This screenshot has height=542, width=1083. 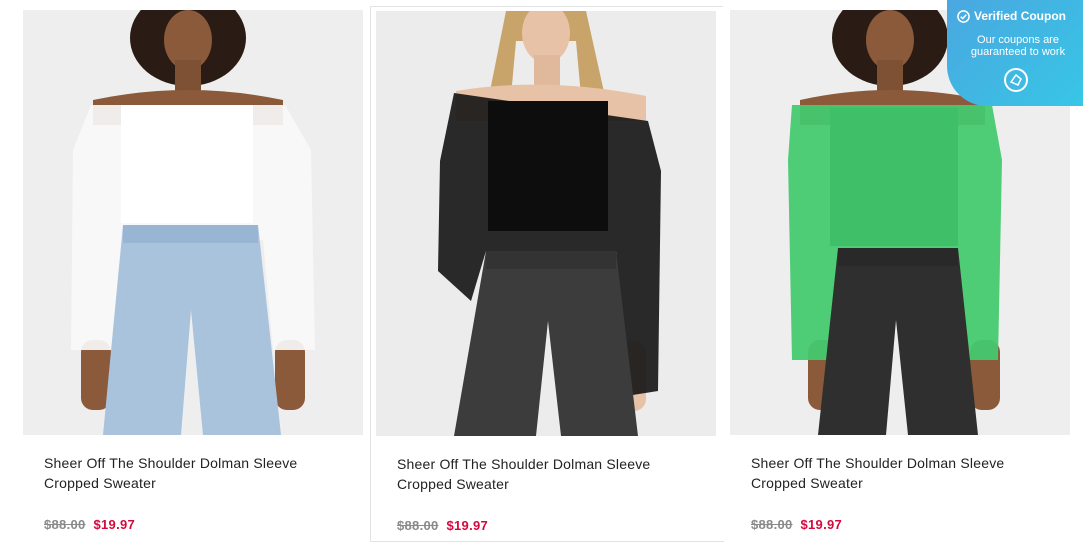 What do you see at coordinates (1016, 80) in the screenshot?
I see `coupon-logo-icon` at bounding box center [1016, 80].